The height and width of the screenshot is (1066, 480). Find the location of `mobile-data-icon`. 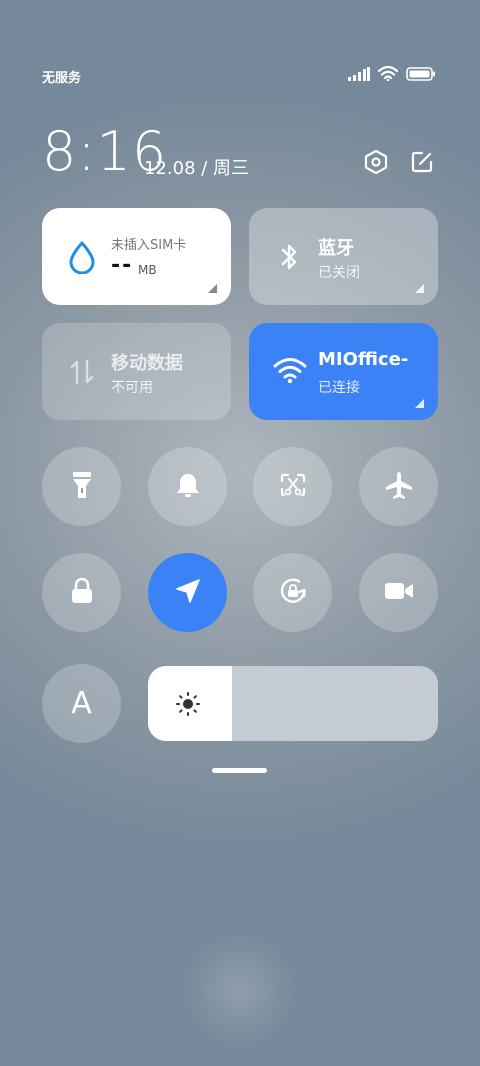

mobile-data-icon is located at coordinates (82, 371).